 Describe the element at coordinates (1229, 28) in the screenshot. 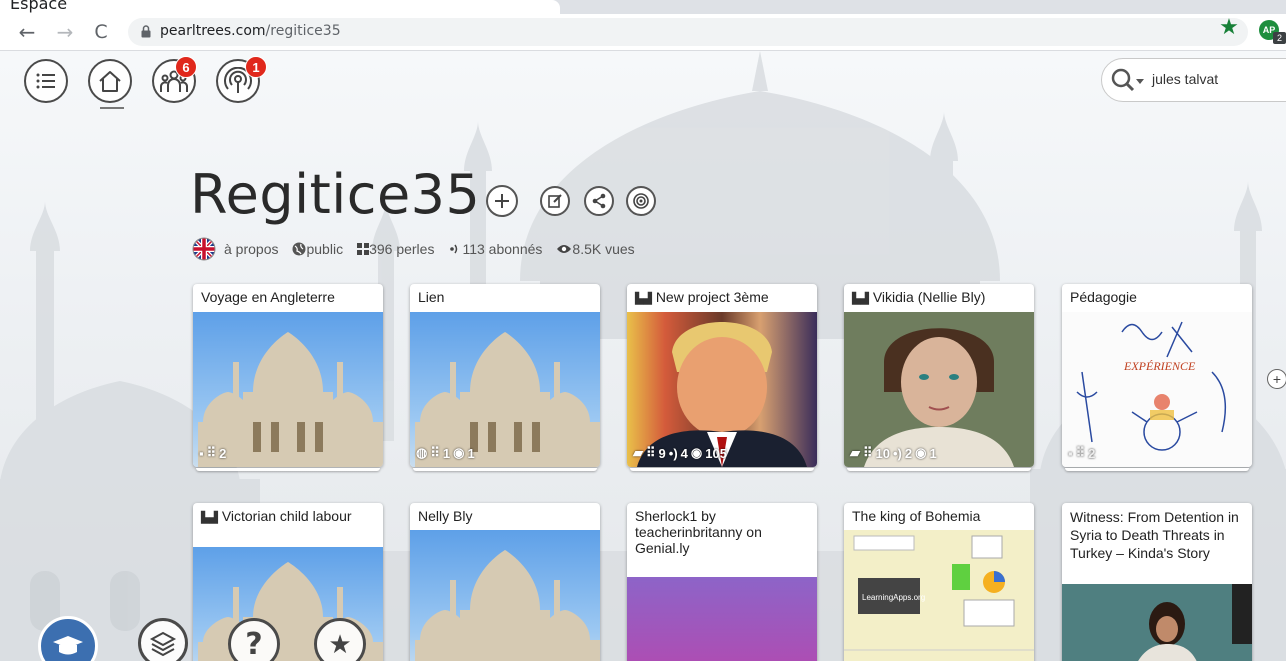

I see `bookmark-star-icon: ★` at that location.